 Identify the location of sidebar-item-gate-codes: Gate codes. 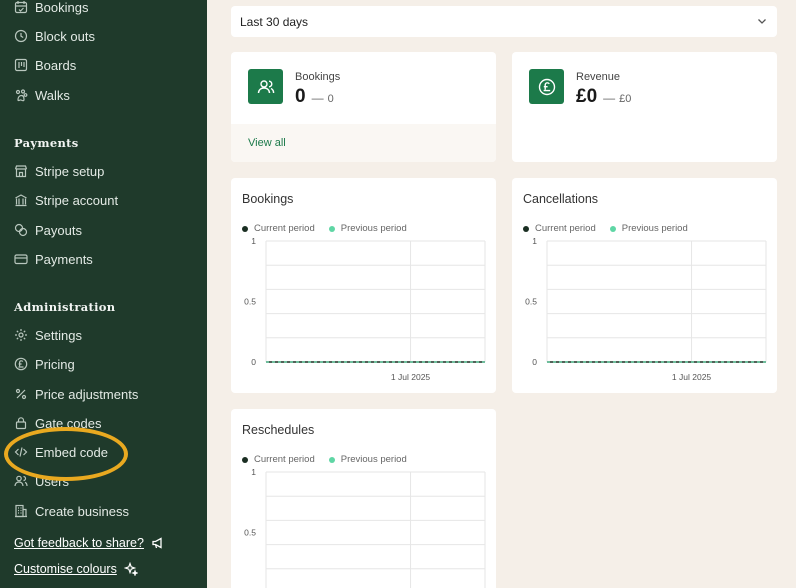
(58, 423).